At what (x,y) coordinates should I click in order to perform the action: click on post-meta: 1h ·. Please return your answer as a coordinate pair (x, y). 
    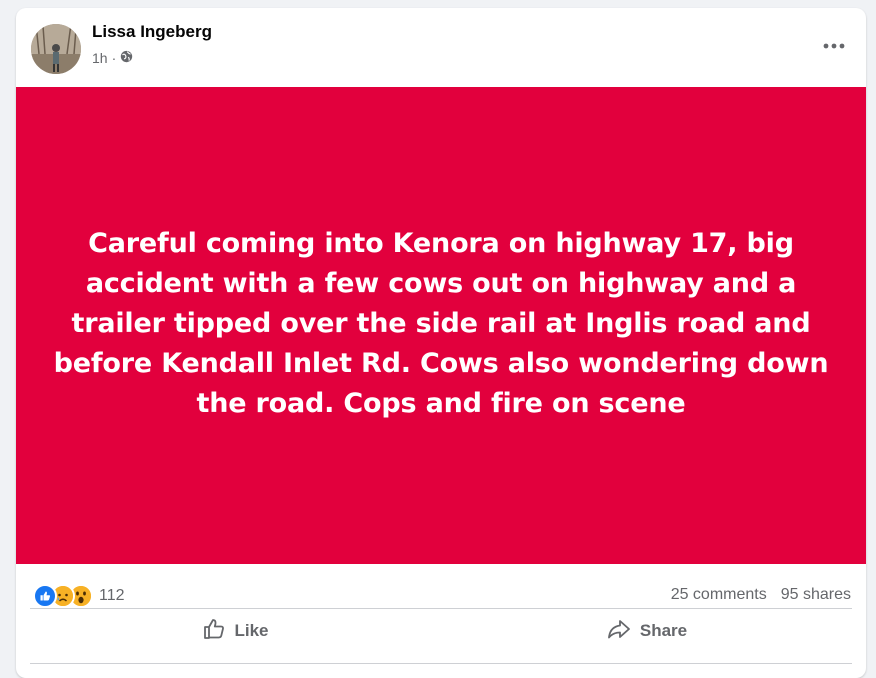
    Looking at the image, I should click on (112, 58).